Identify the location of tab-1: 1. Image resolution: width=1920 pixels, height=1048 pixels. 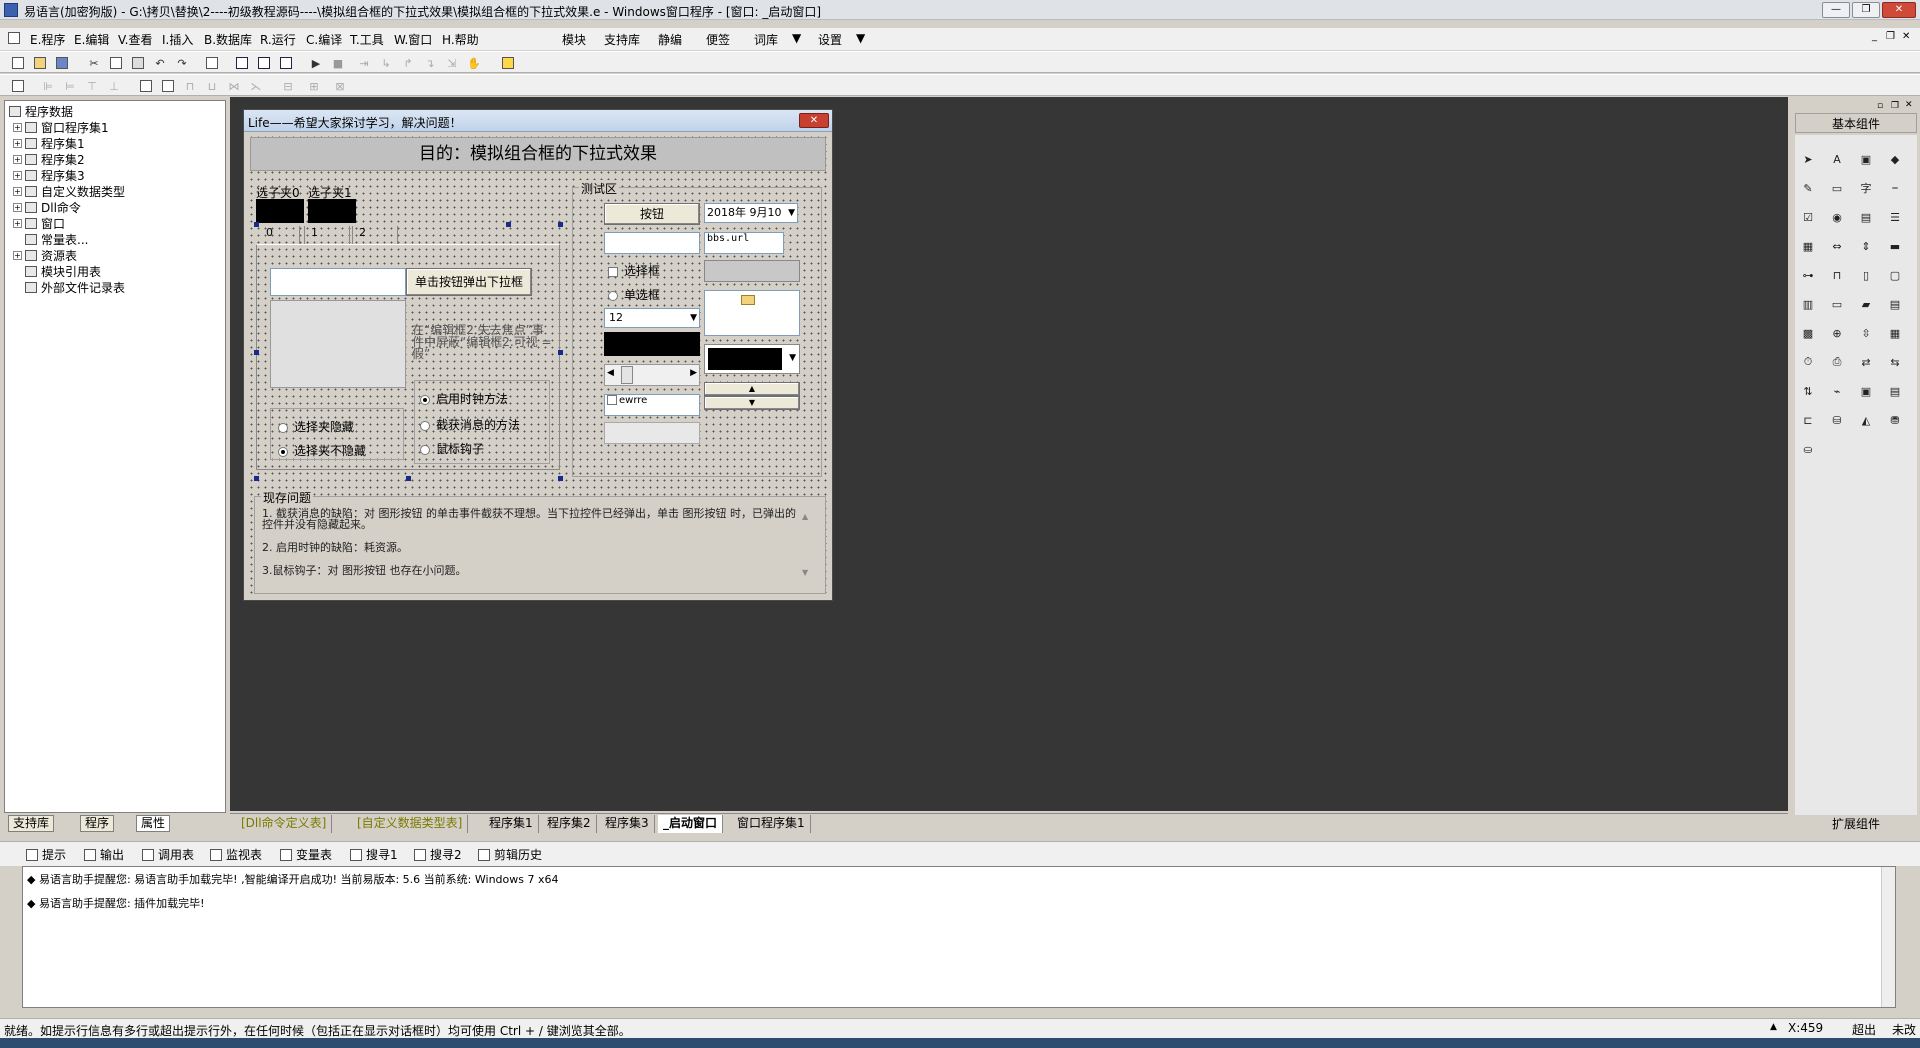
(327, 235).